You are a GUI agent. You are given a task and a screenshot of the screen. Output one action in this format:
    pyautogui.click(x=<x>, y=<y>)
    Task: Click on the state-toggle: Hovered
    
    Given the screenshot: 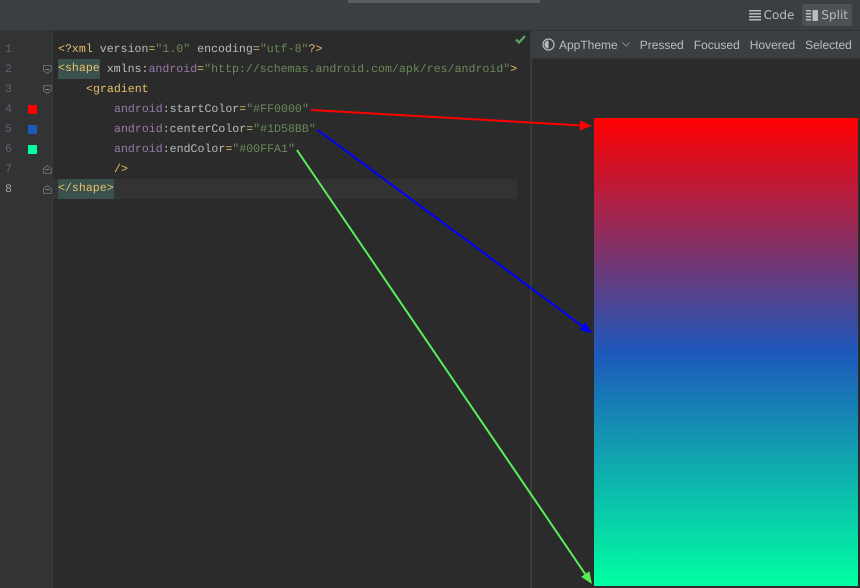 What is the action you would take?
    pyautogui.click(x=773, y=45)
    